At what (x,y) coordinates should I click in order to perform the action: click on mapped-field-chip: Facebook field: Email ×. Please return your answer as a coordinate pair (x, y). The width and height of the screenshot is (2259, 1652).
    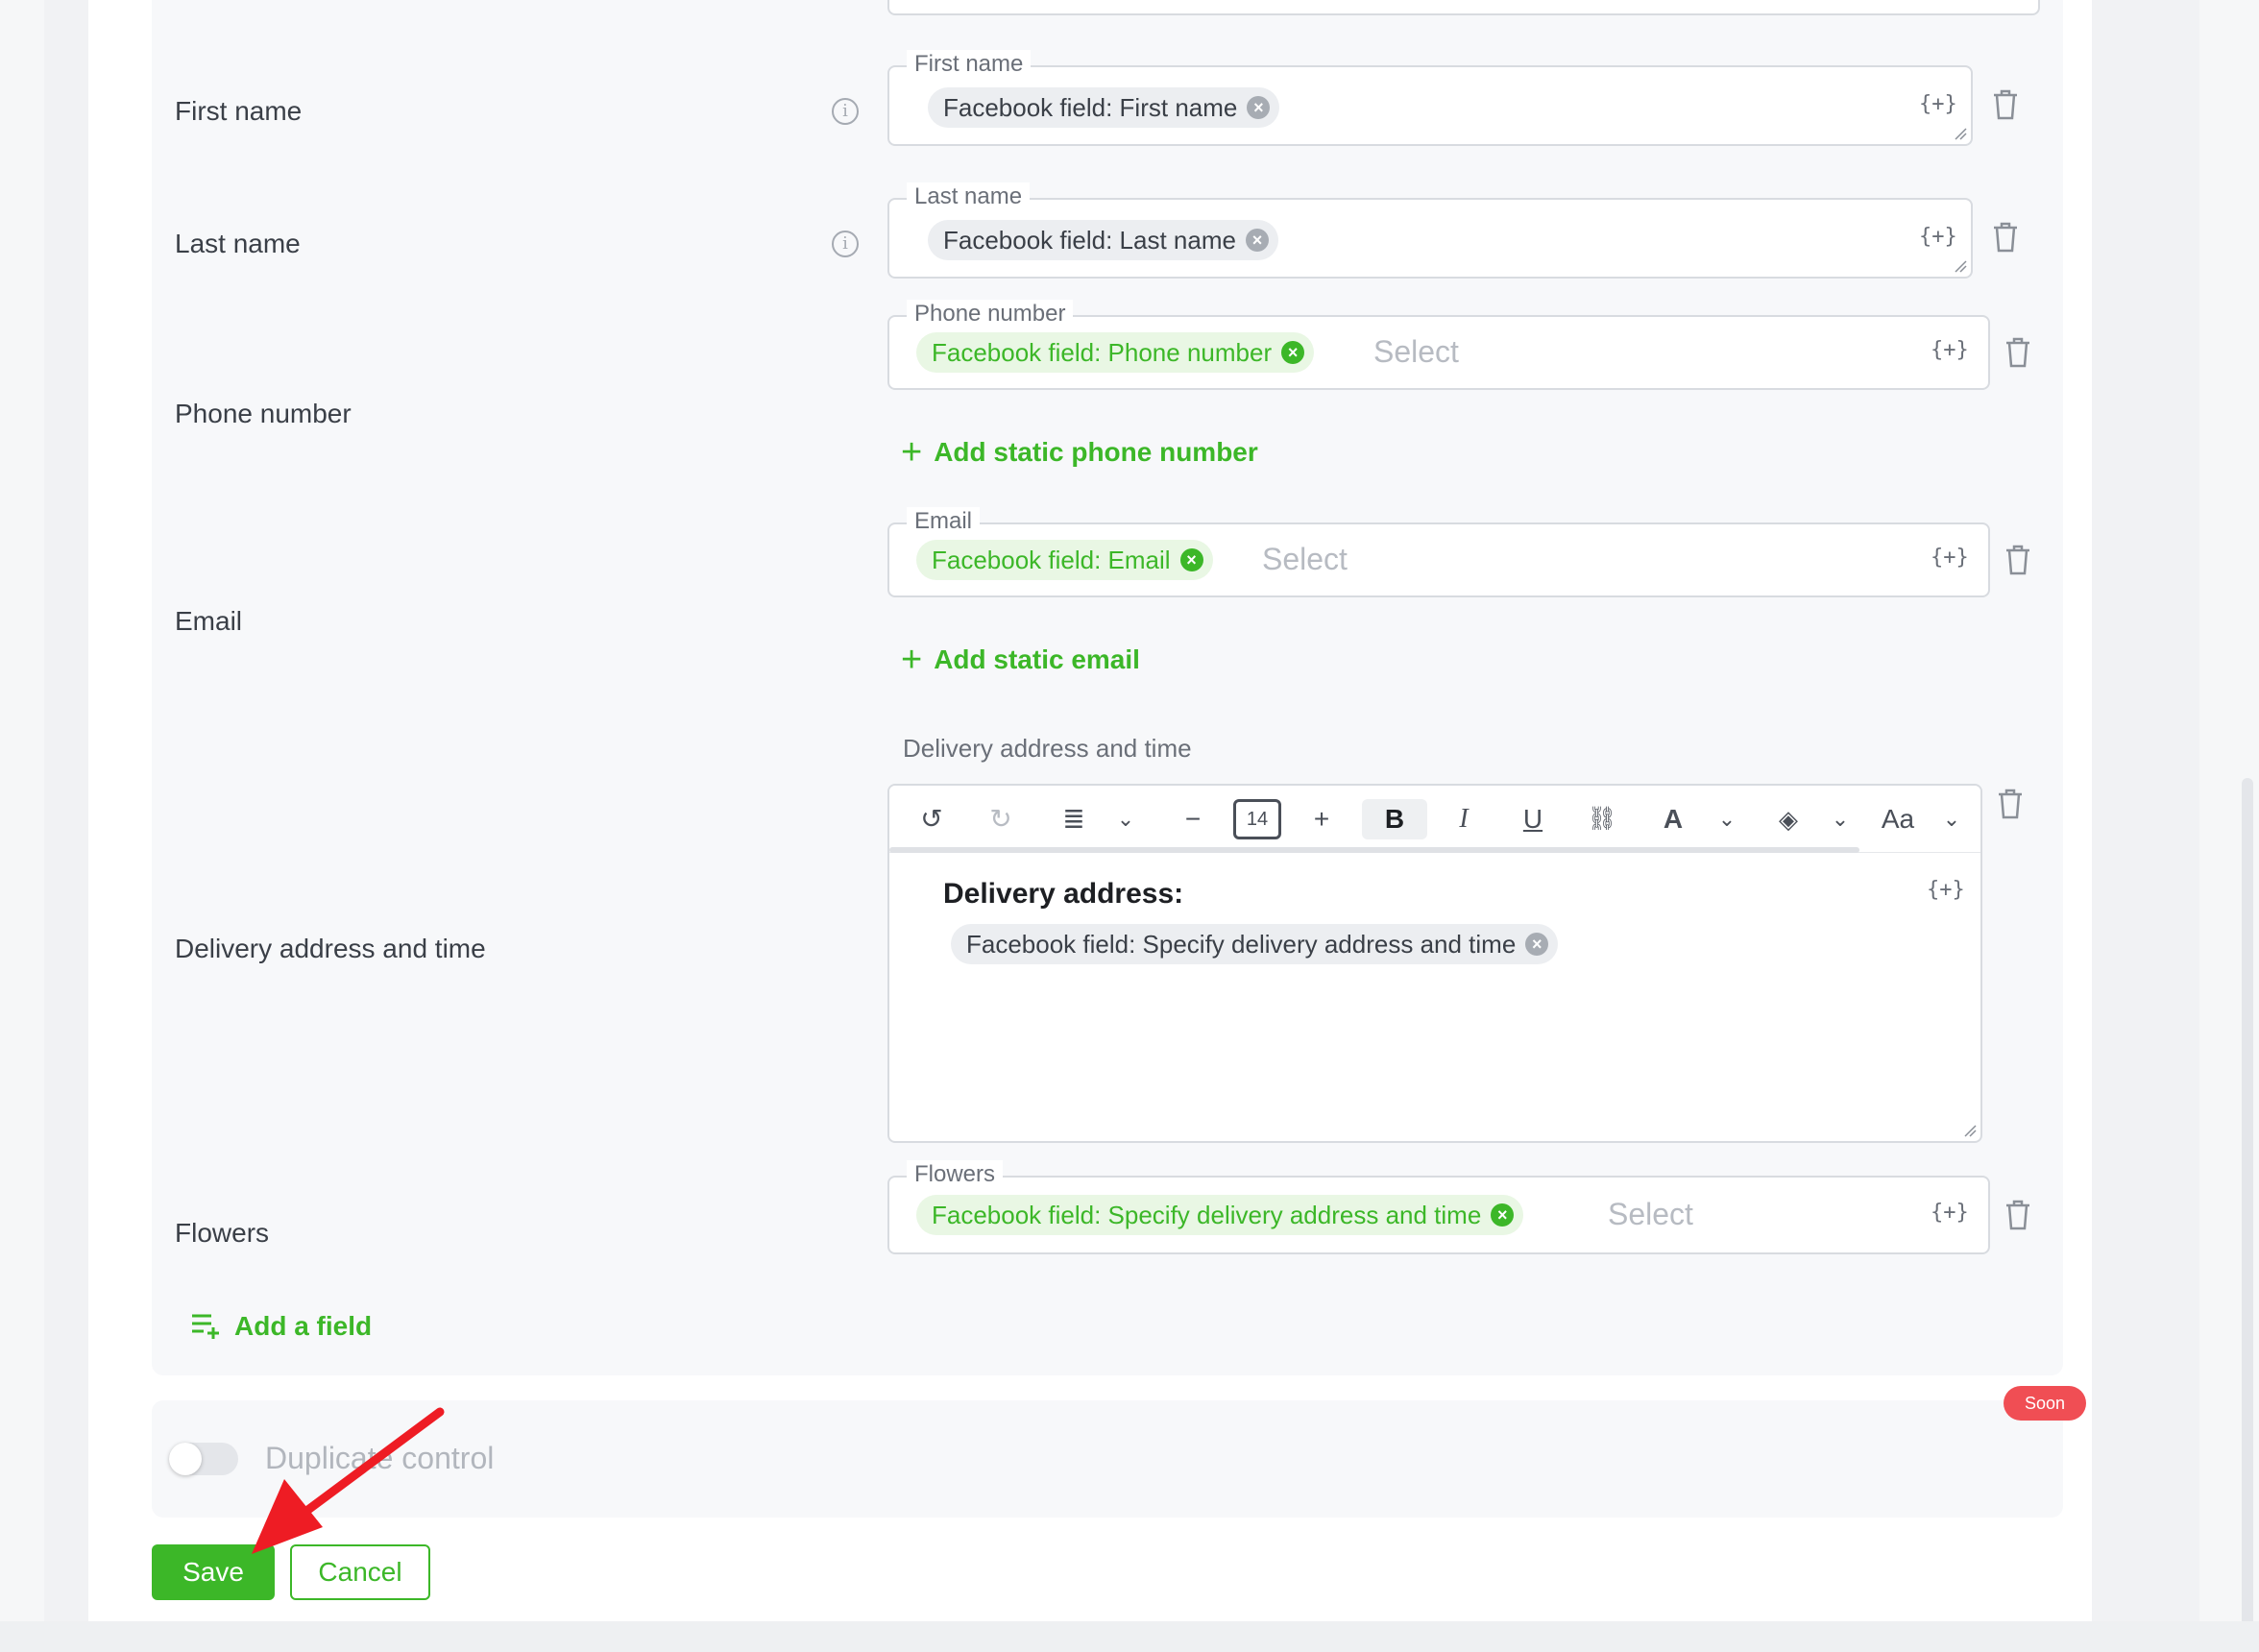
    Looking at the image, I should click on (1064, 560).